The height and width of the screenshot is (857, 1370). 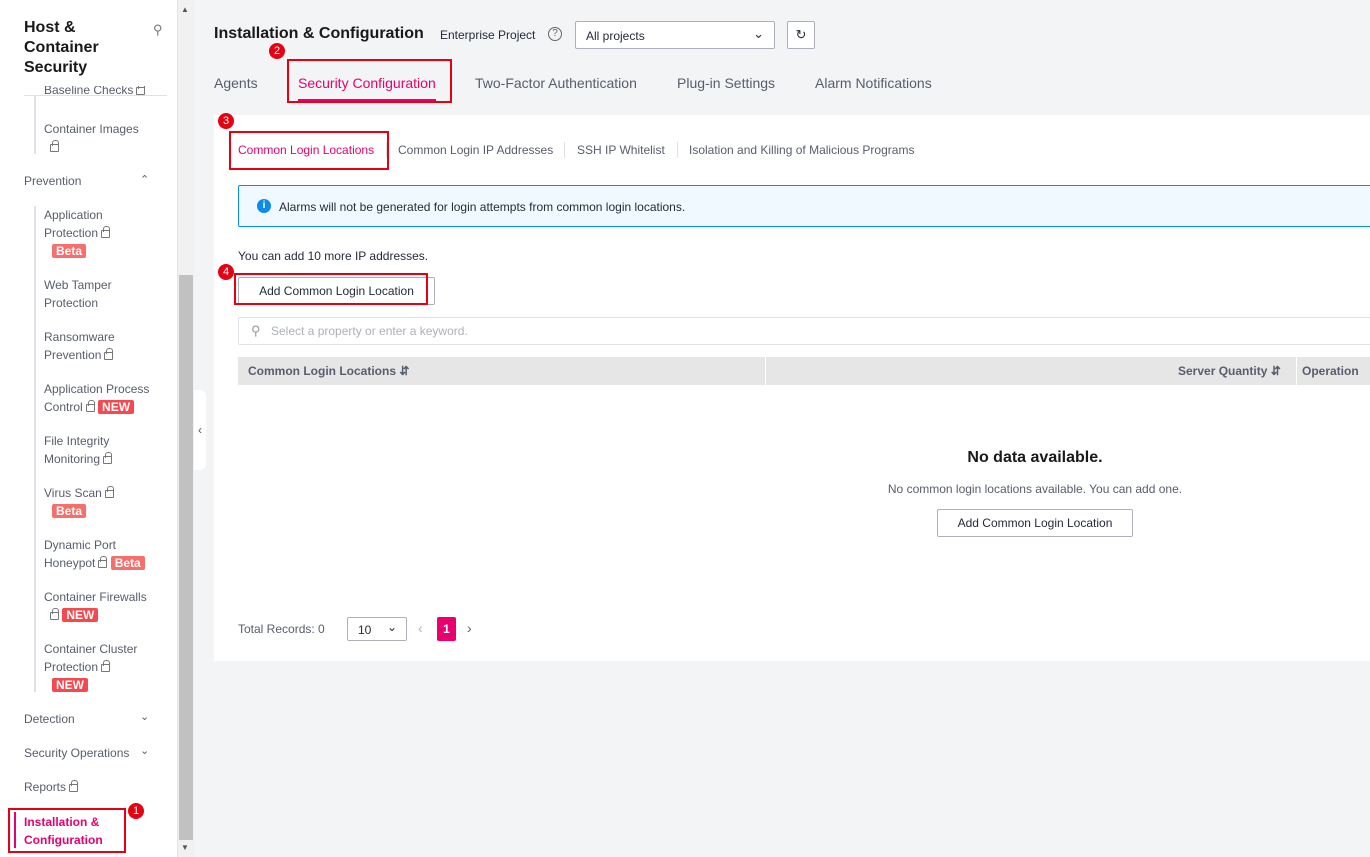 What do you see at coordinates (615, 36) in the screenshot?
I see `select-value: All projects` at bounding box center [615, 36].